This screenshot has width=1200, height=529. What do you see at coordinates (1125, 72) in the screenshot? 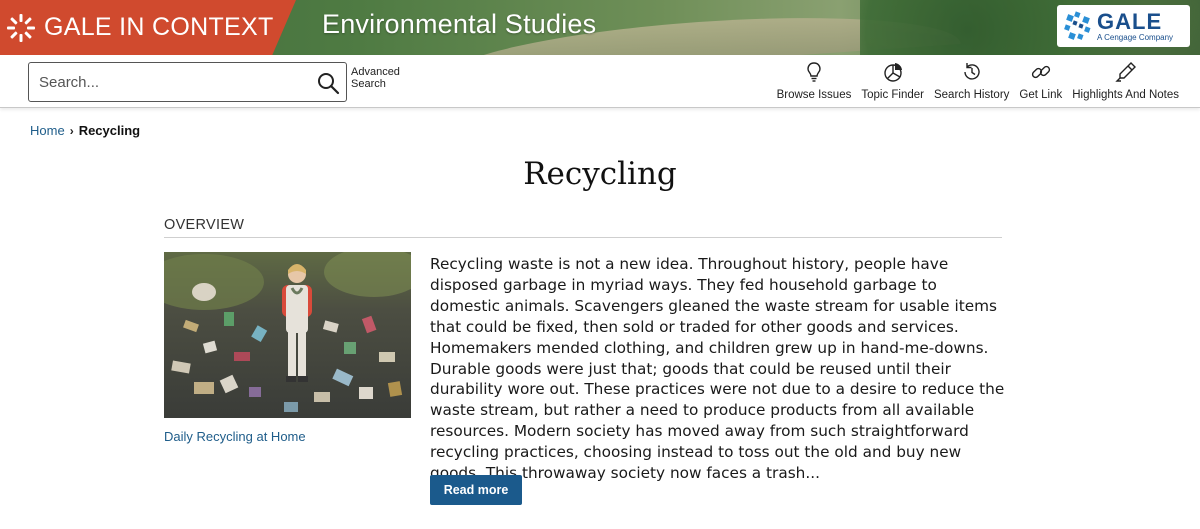
I see `pen-icon` at bounding box center [1125, 72].